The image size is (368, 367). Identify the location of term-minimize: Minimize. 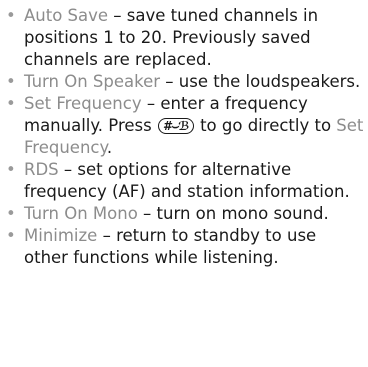
(61, 235).